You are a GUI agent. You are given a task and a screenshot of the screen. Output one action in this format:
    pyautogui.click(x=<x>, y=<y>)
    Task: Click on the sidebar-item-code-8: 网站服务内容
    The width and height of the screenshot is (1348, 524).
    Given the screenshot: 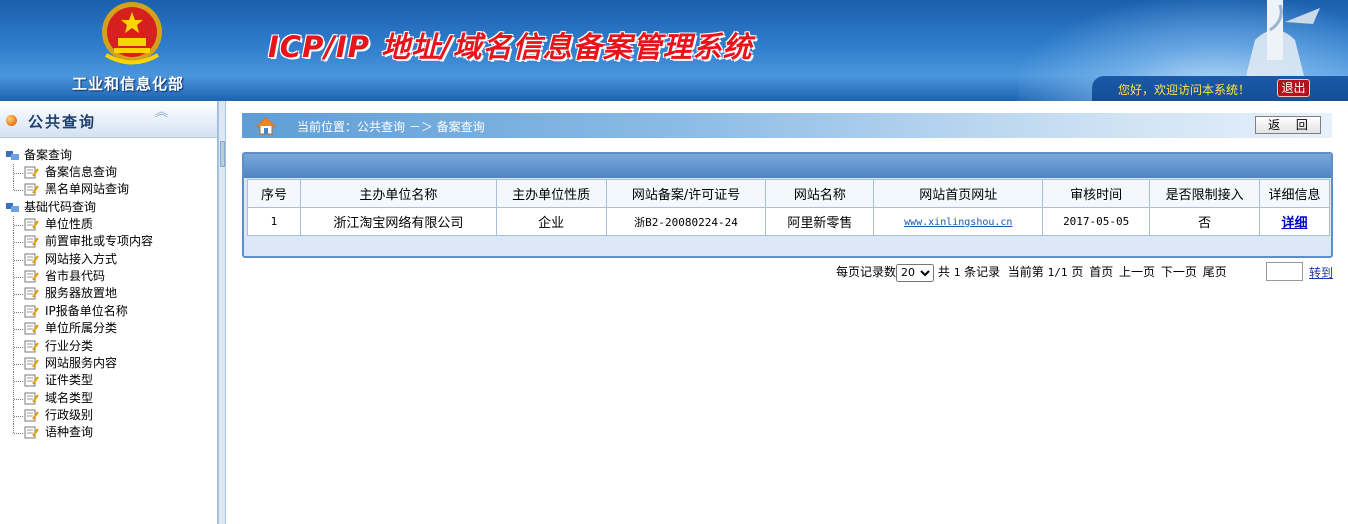 What is the action you would take?
    pyautogui.click(x=78, y=363)
    